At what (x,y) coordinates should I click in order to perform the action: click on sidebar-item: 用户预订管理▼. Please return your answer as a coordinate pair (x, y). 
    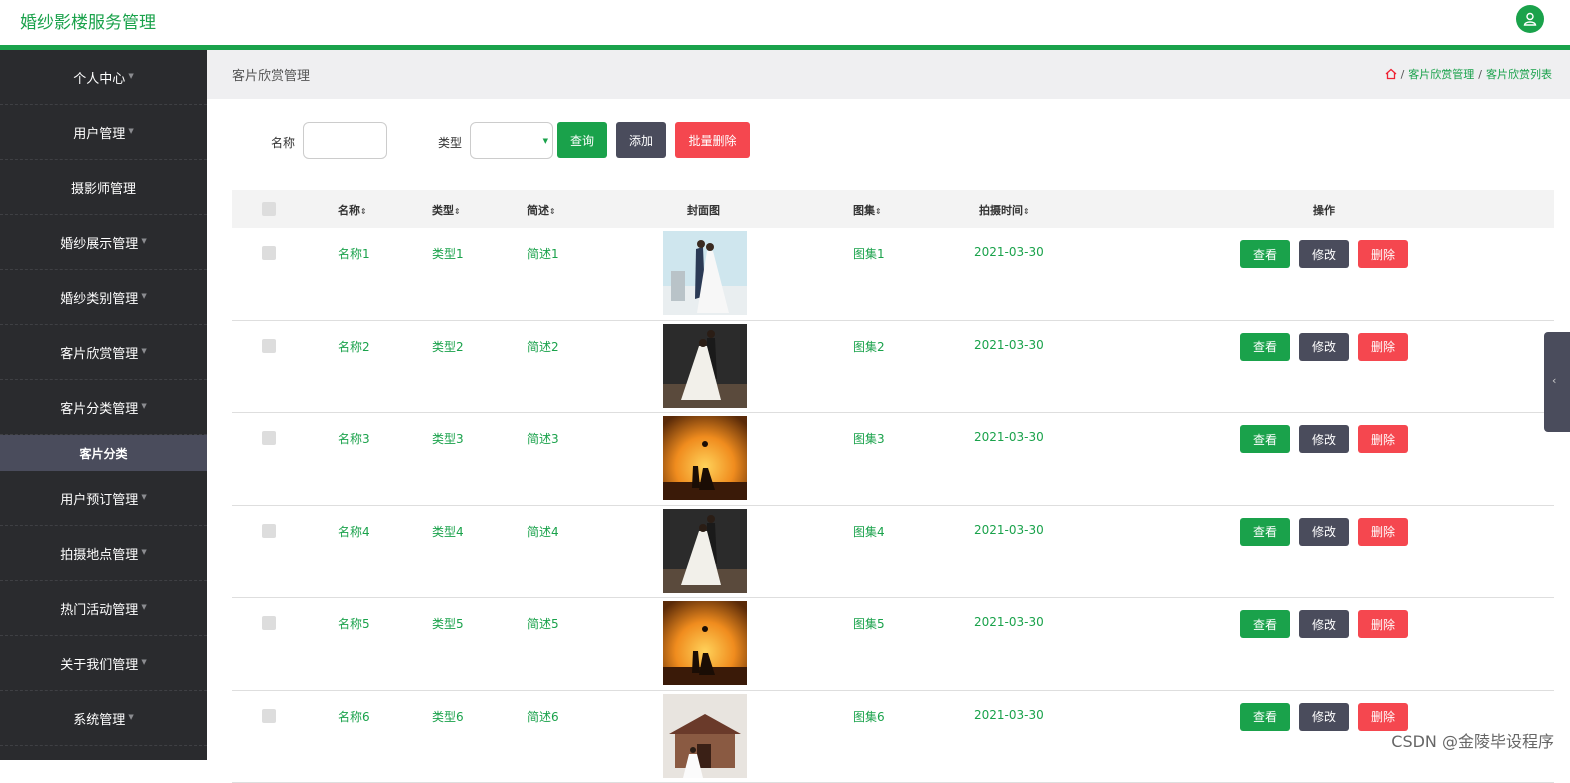
    Looking at the image, I should click on (103, 498).